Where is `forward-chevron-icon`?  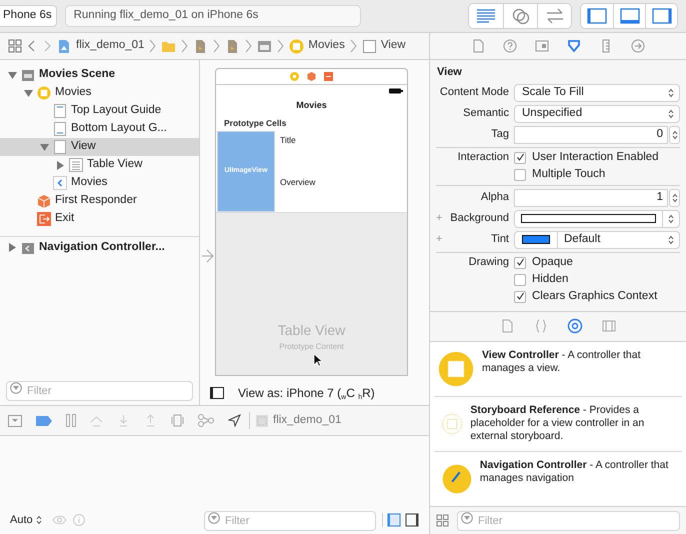
forward-chevron-icon is located at coordinates (47, 46).